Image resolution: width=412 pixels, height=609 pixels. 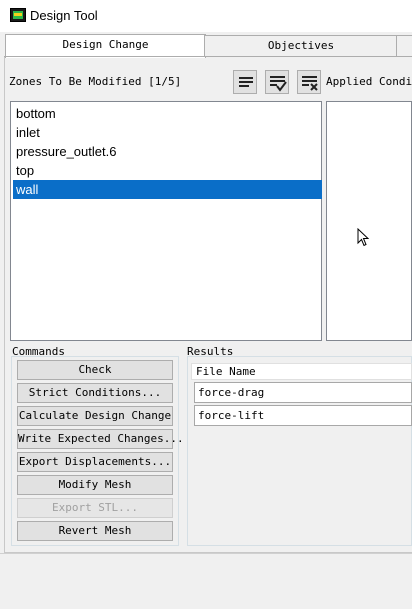 What do you see at coordinates (363, 237) in the screenshot?
I see `mouse-cursor-icon` at bounding box center [363, 237].